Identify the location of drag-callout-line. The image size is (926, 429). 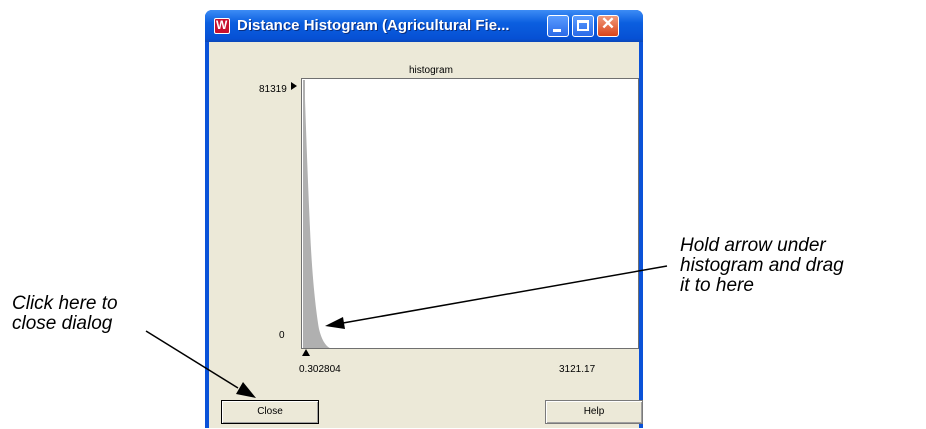
(505, 294).